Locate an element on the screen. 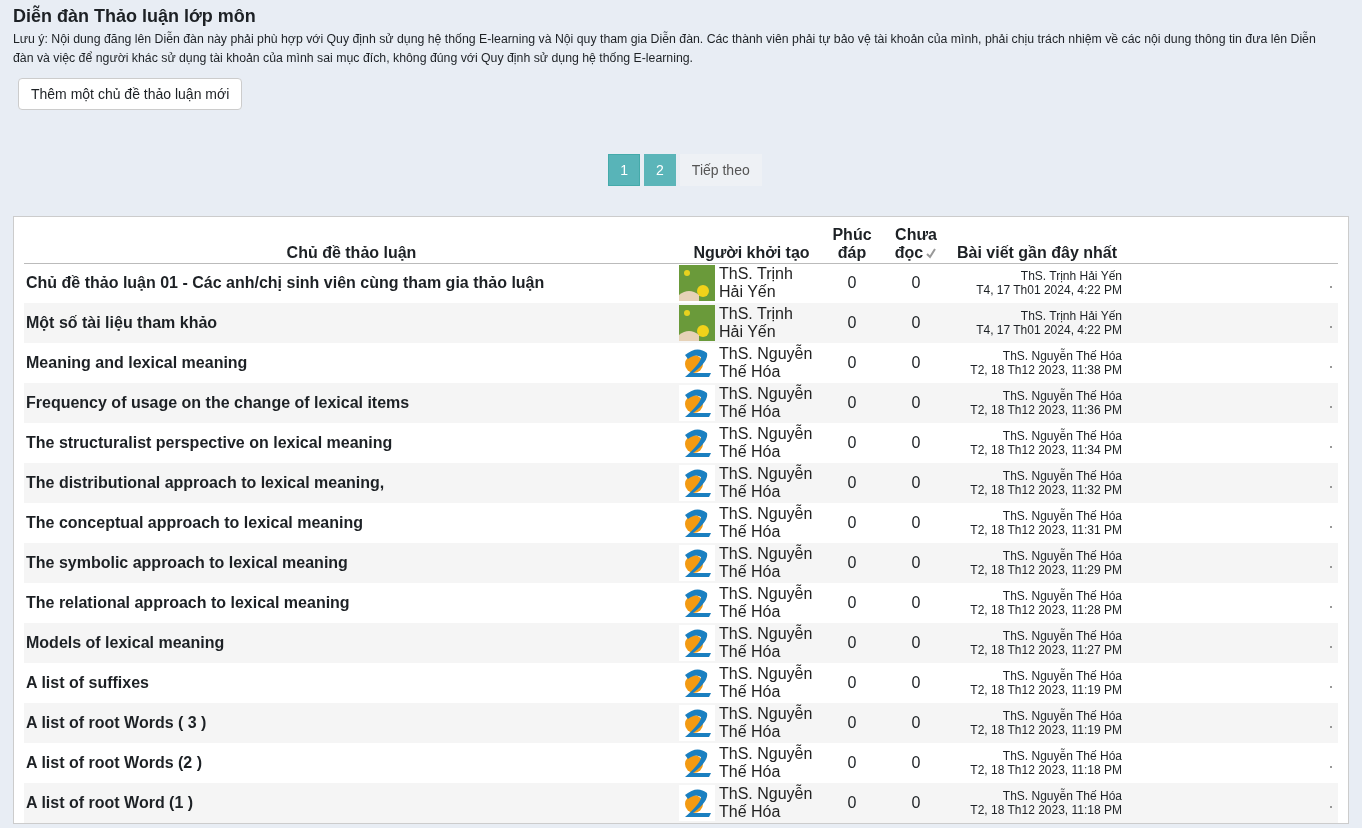  last-post-date: T2, 18 Th12 2023, 11:27 PM is located at coordinates (1037, 650).